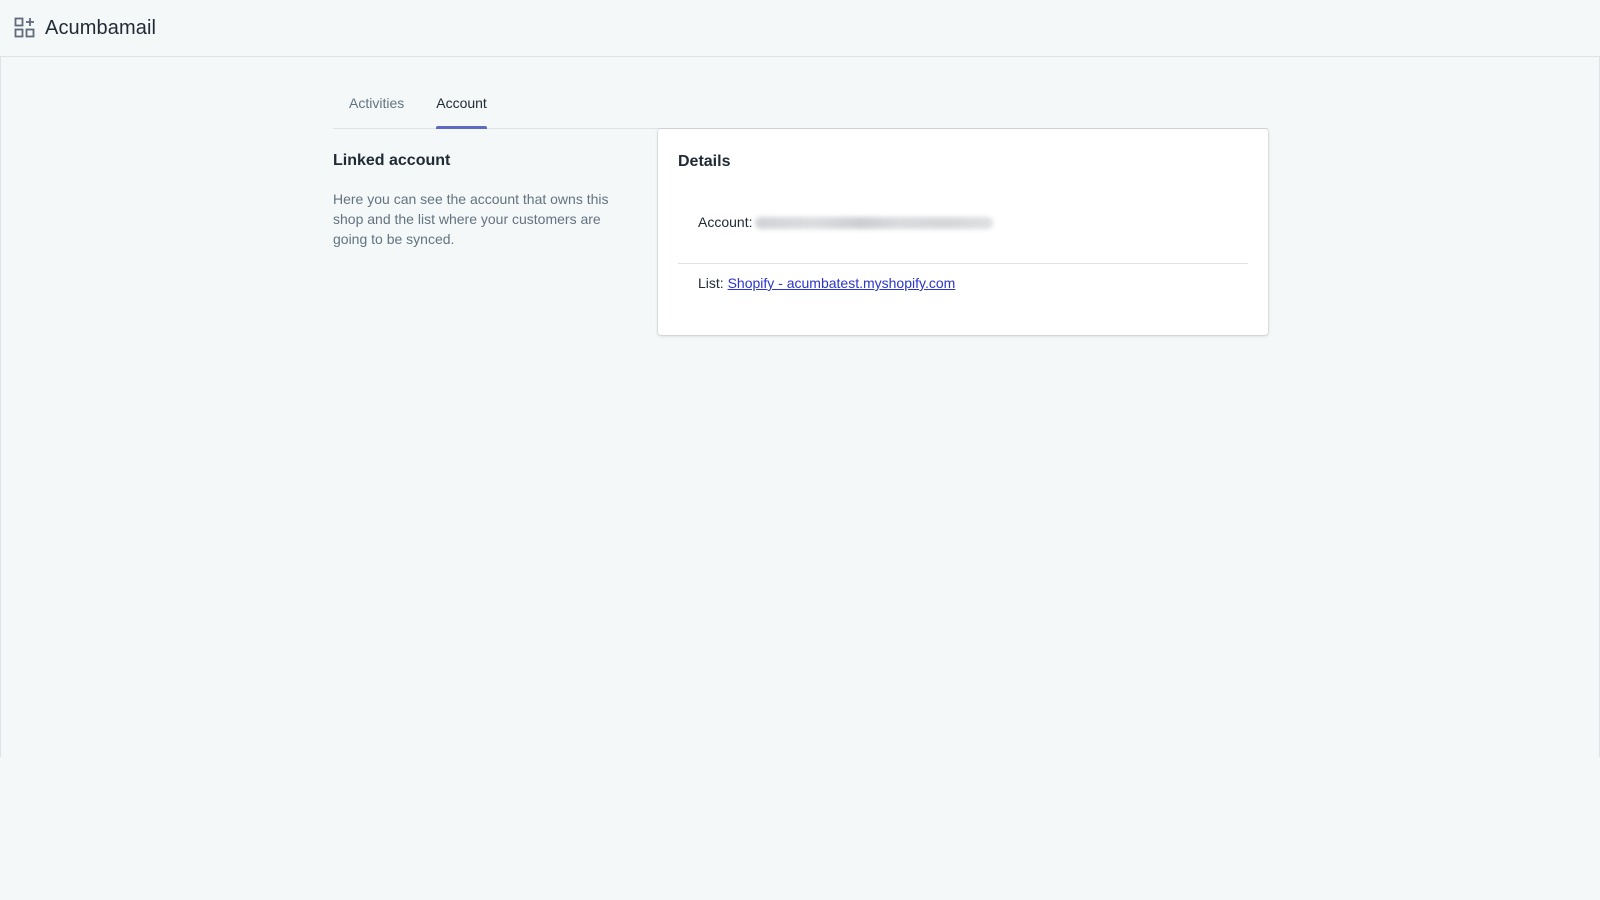  What do you see at coordinates (800, 28) in the screenshot?
I see `app-header: Acumbamail` at bounding box center [800, 28].